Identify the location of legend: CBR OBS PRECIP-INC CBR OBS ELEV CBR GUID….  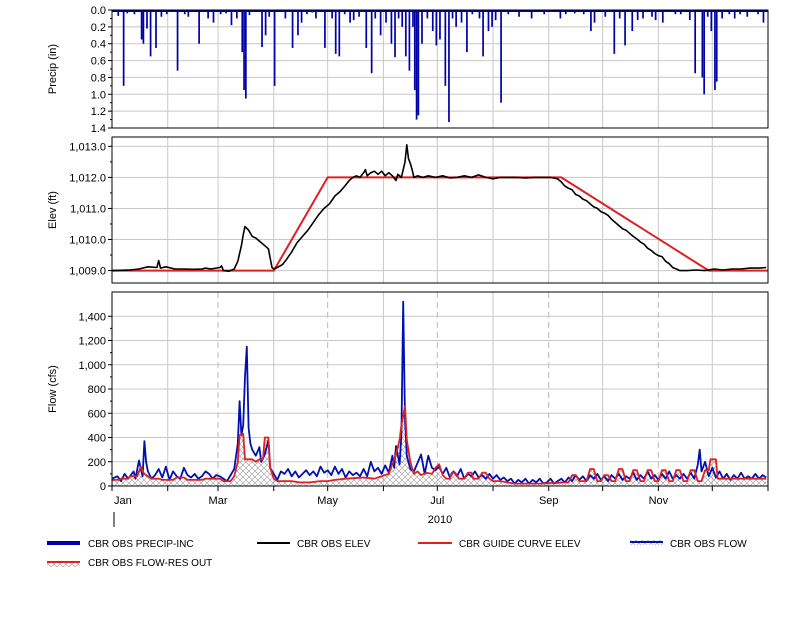
(397, 554).